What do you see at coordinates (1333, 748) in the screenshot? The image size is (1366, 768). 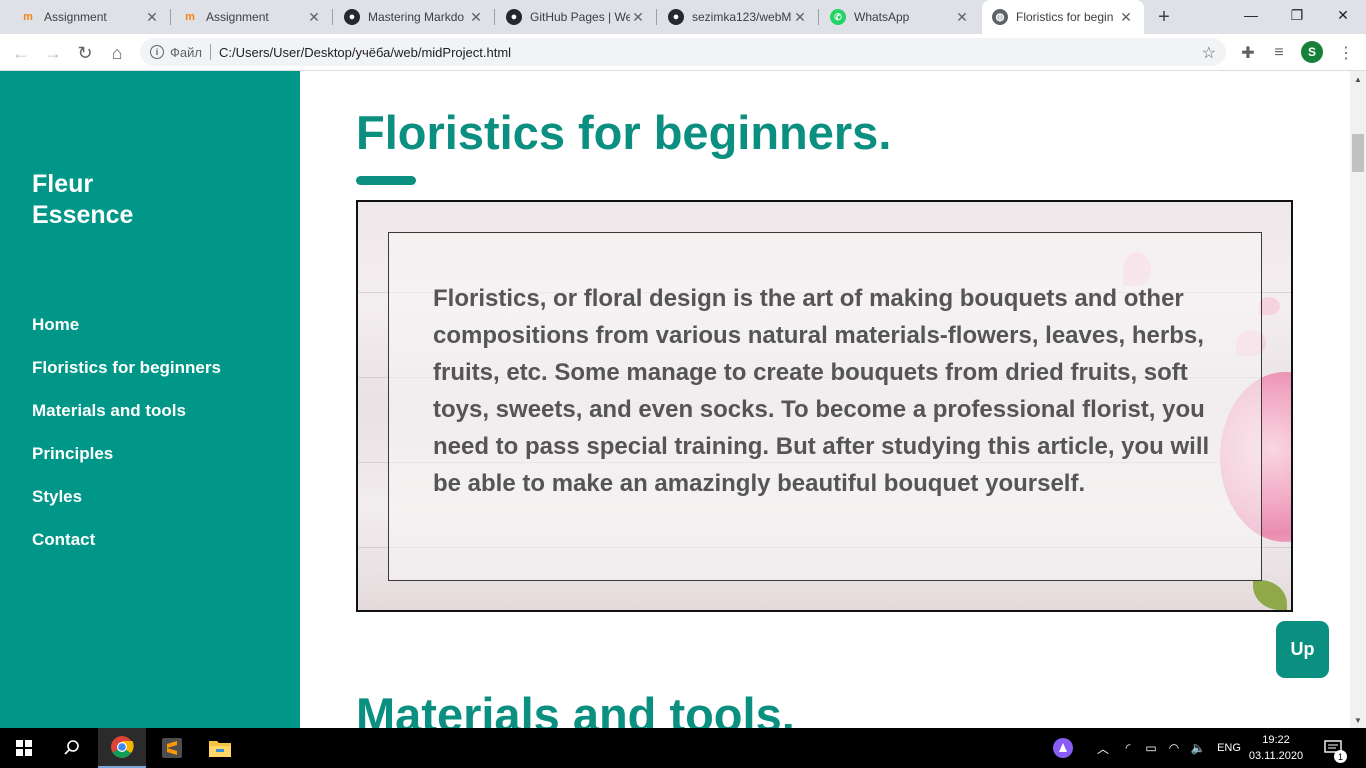 I see `notification-center-icon: 1` at bounding box center [1333, 748].